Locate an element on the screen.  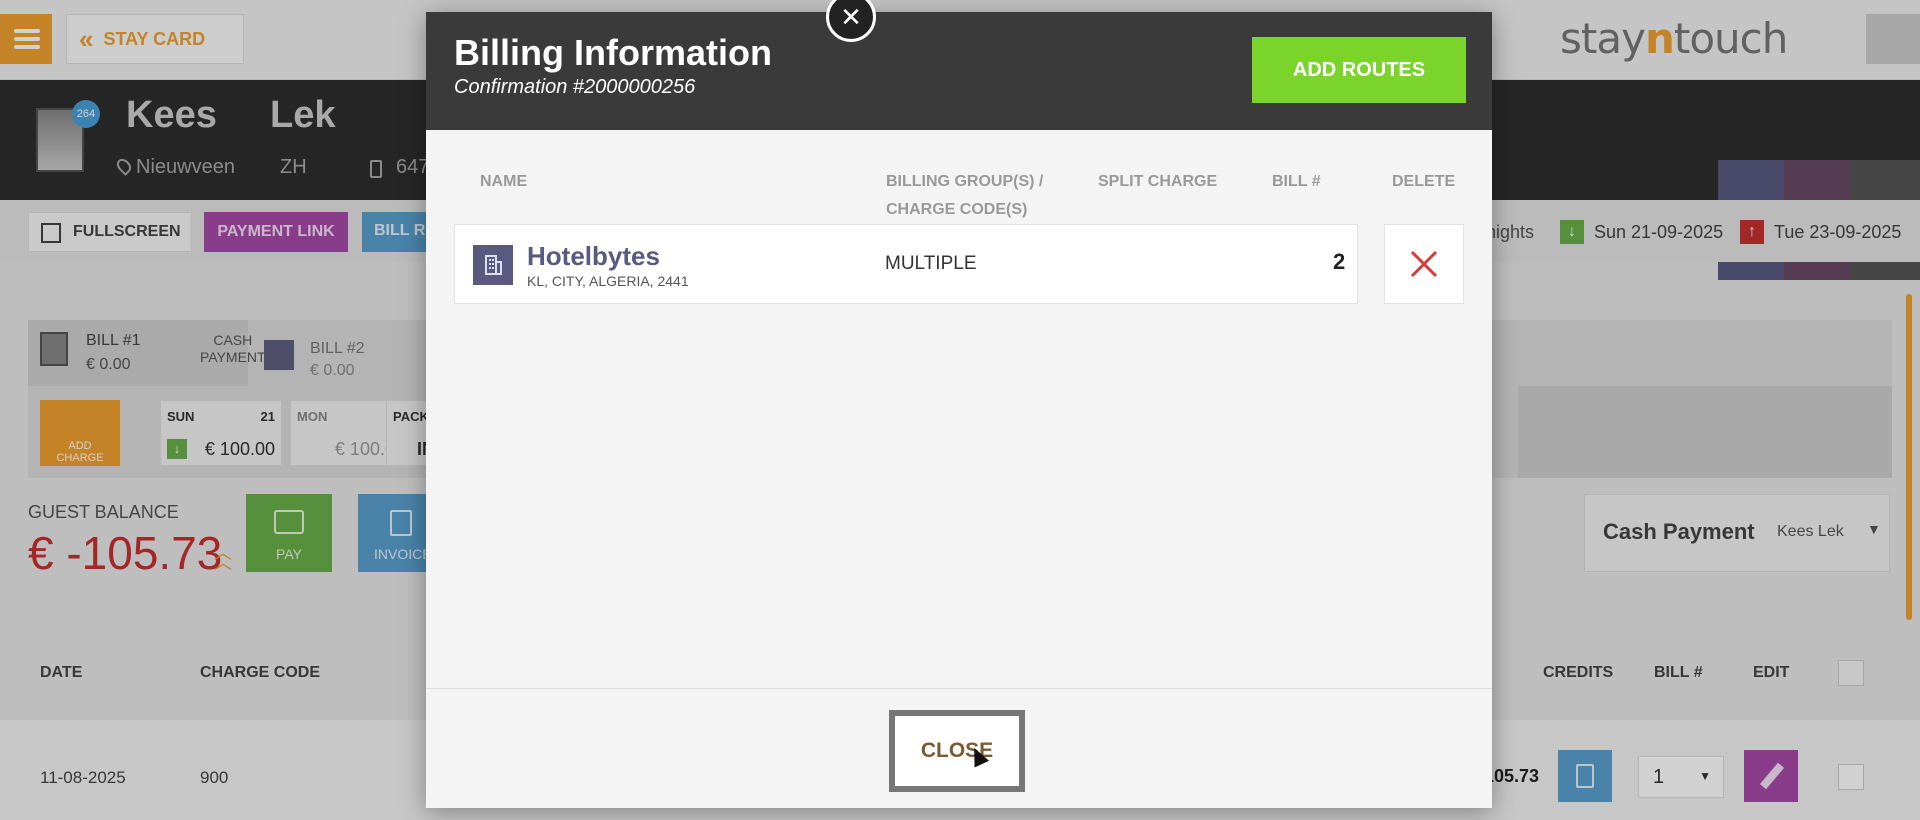
close-icon: ✕ is located at coordinates (851, 21).